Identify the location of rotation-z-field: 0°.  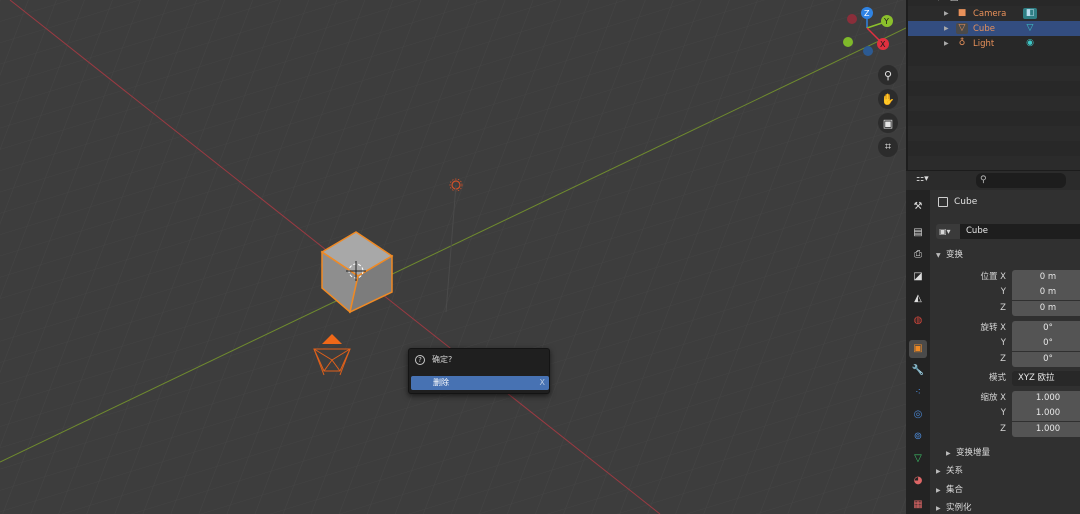
(1046, 359).